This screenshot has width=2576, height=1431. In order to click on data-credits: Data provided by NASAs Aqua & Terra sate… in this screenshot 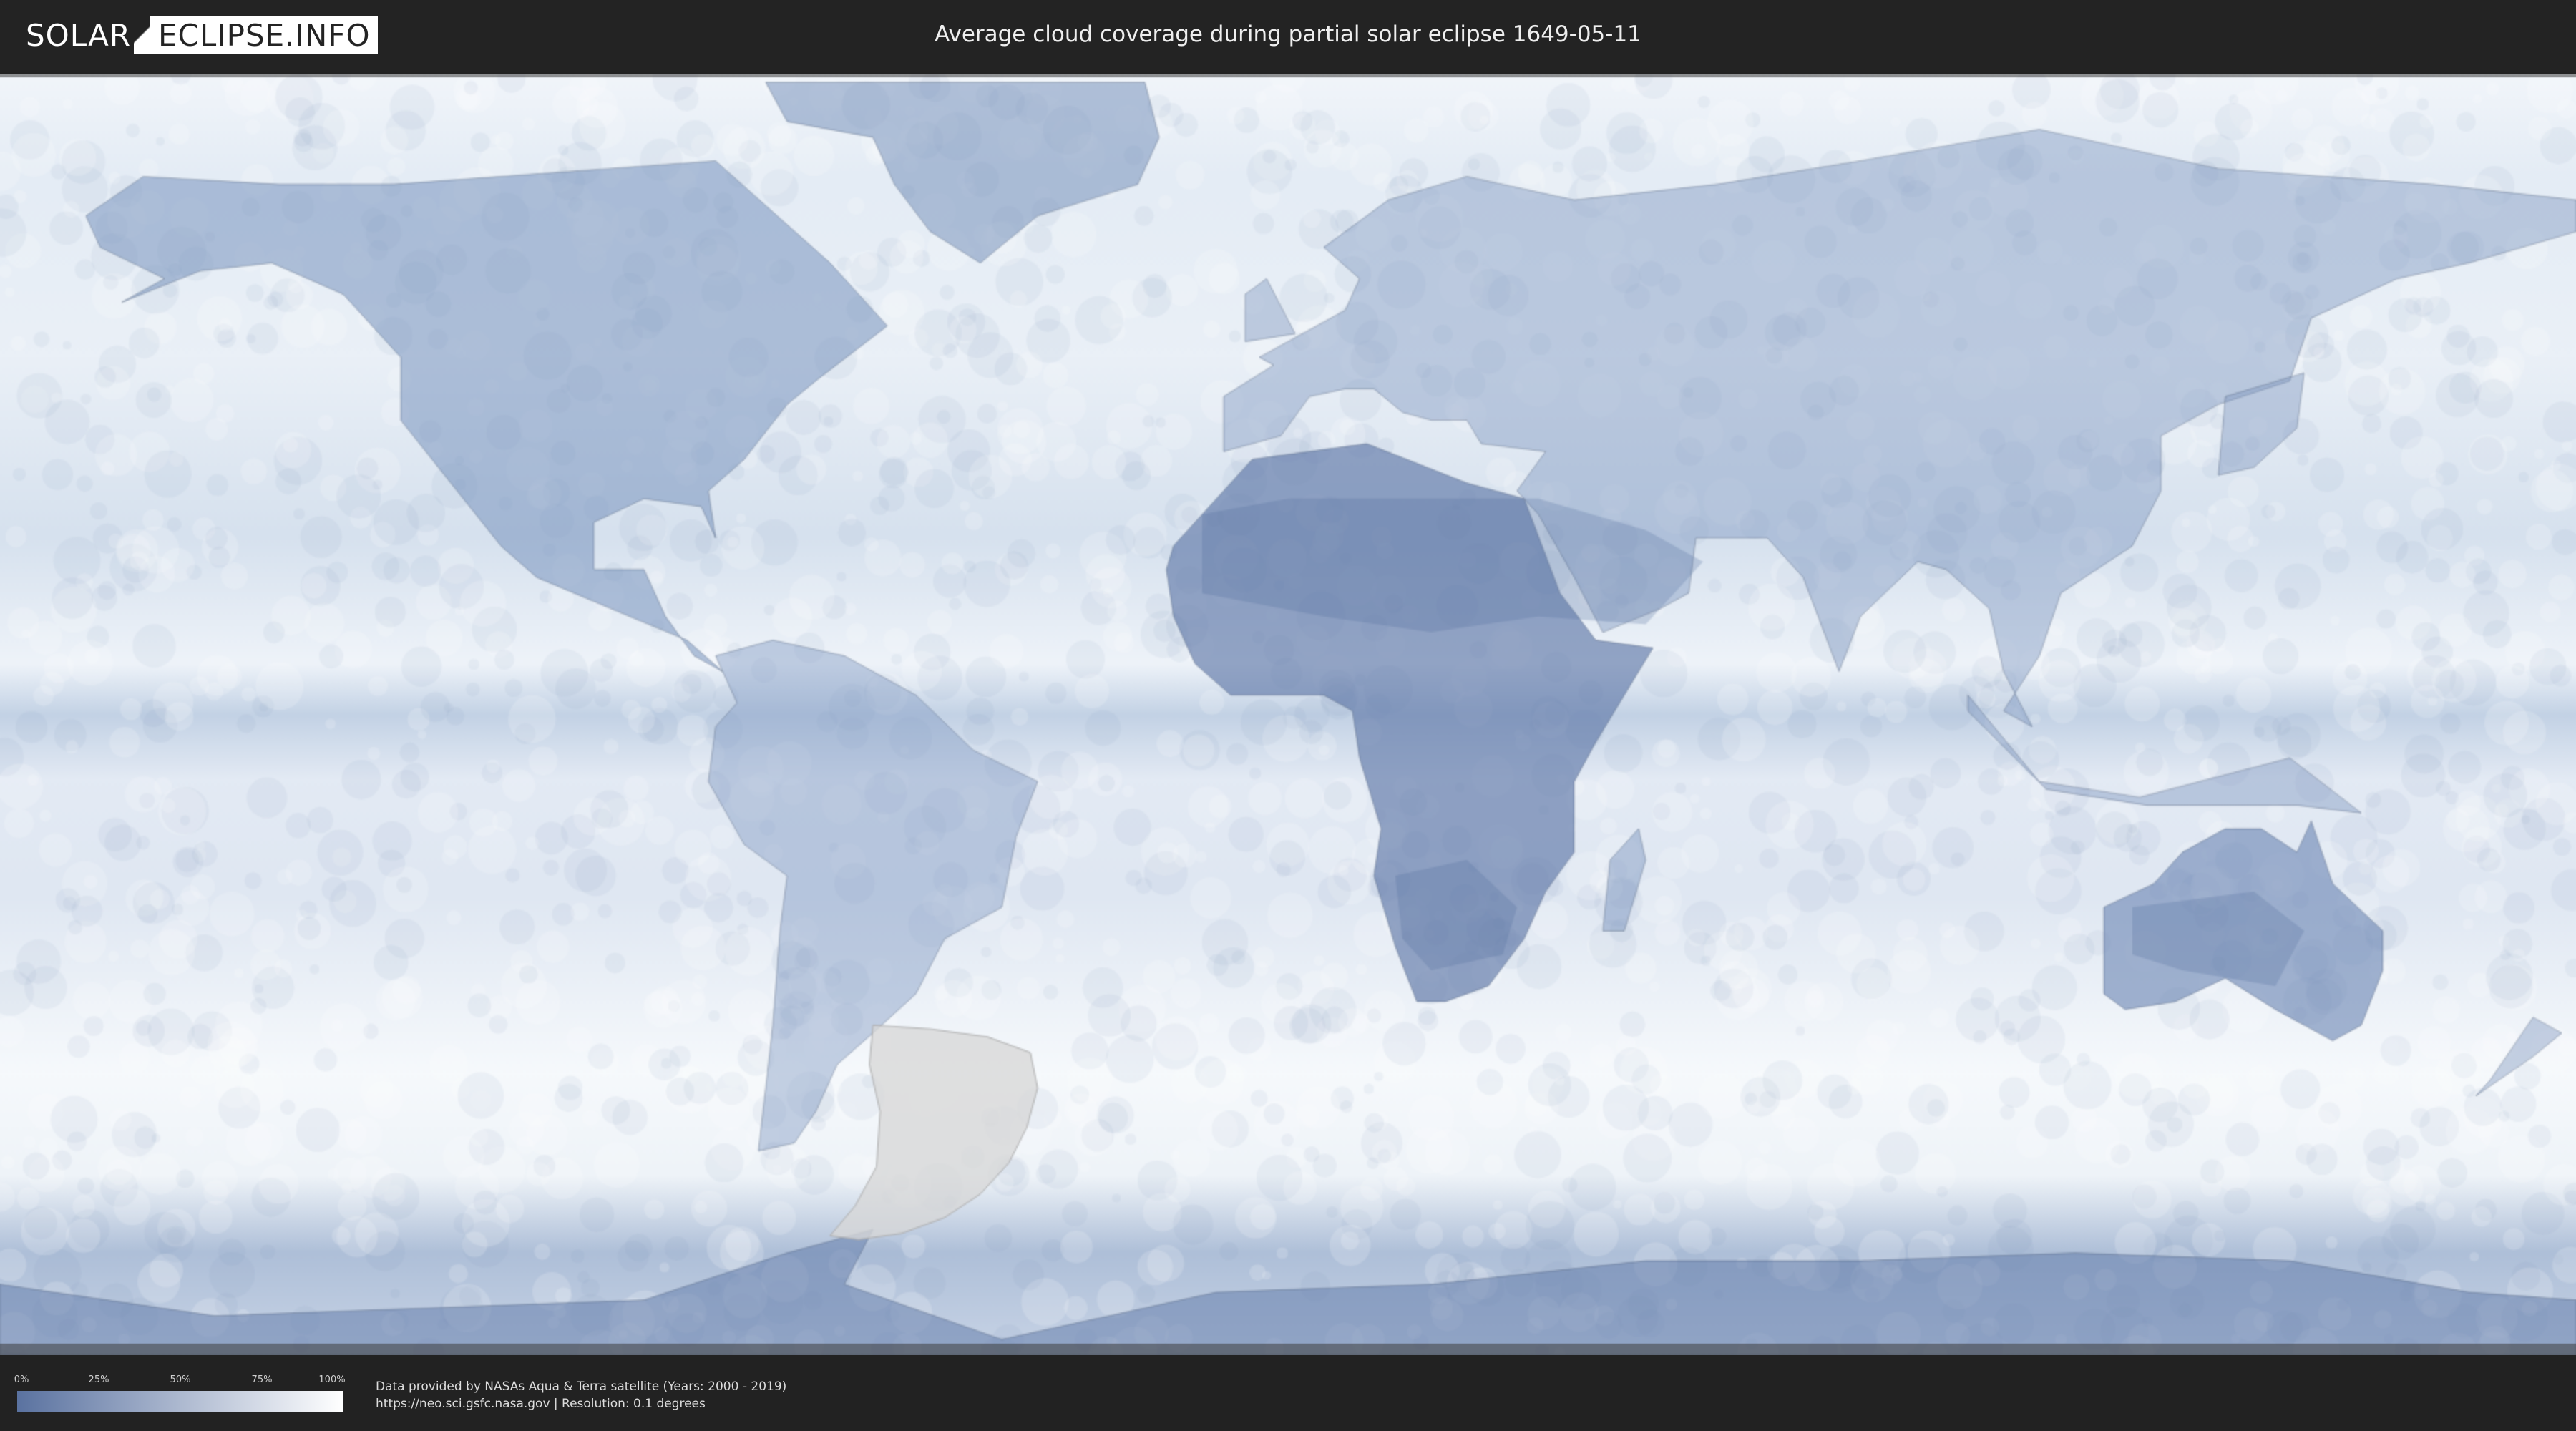, I will do `click(581, 1395)`.